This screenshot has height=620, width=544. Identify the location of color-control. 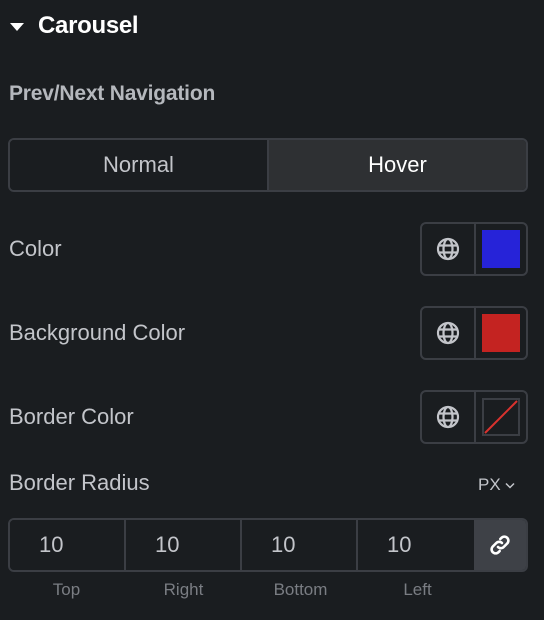
(474, 249).